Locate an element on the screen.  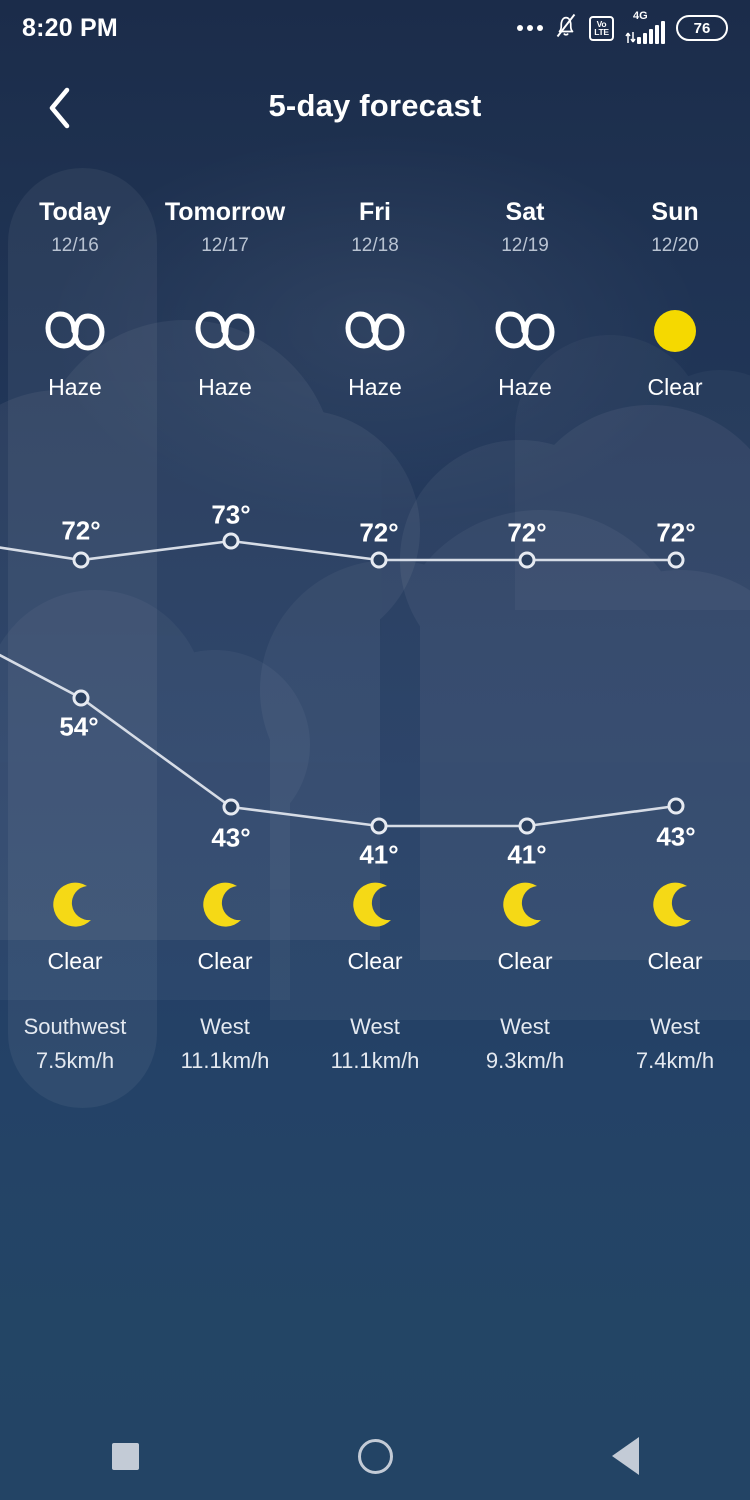
low-temp-line is located at coordinates (338, 740).